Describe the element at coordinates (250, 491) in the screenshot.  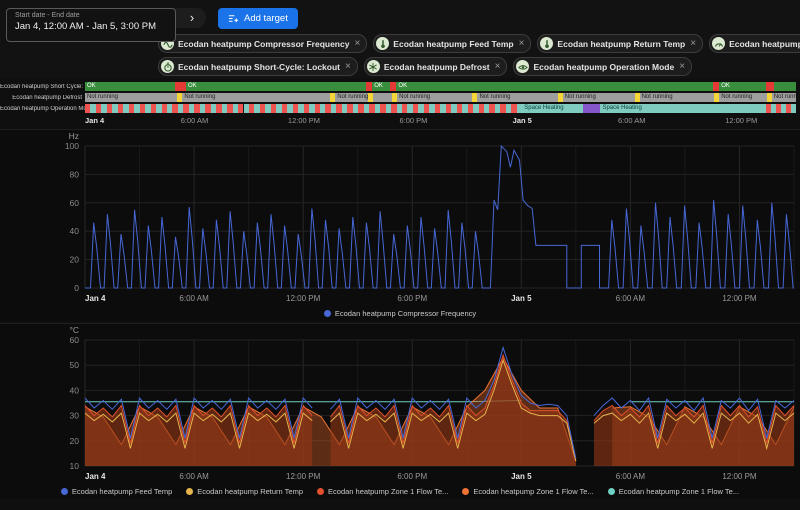
I see `legend-label: Ecodan heatpump Return Temp` at that location.